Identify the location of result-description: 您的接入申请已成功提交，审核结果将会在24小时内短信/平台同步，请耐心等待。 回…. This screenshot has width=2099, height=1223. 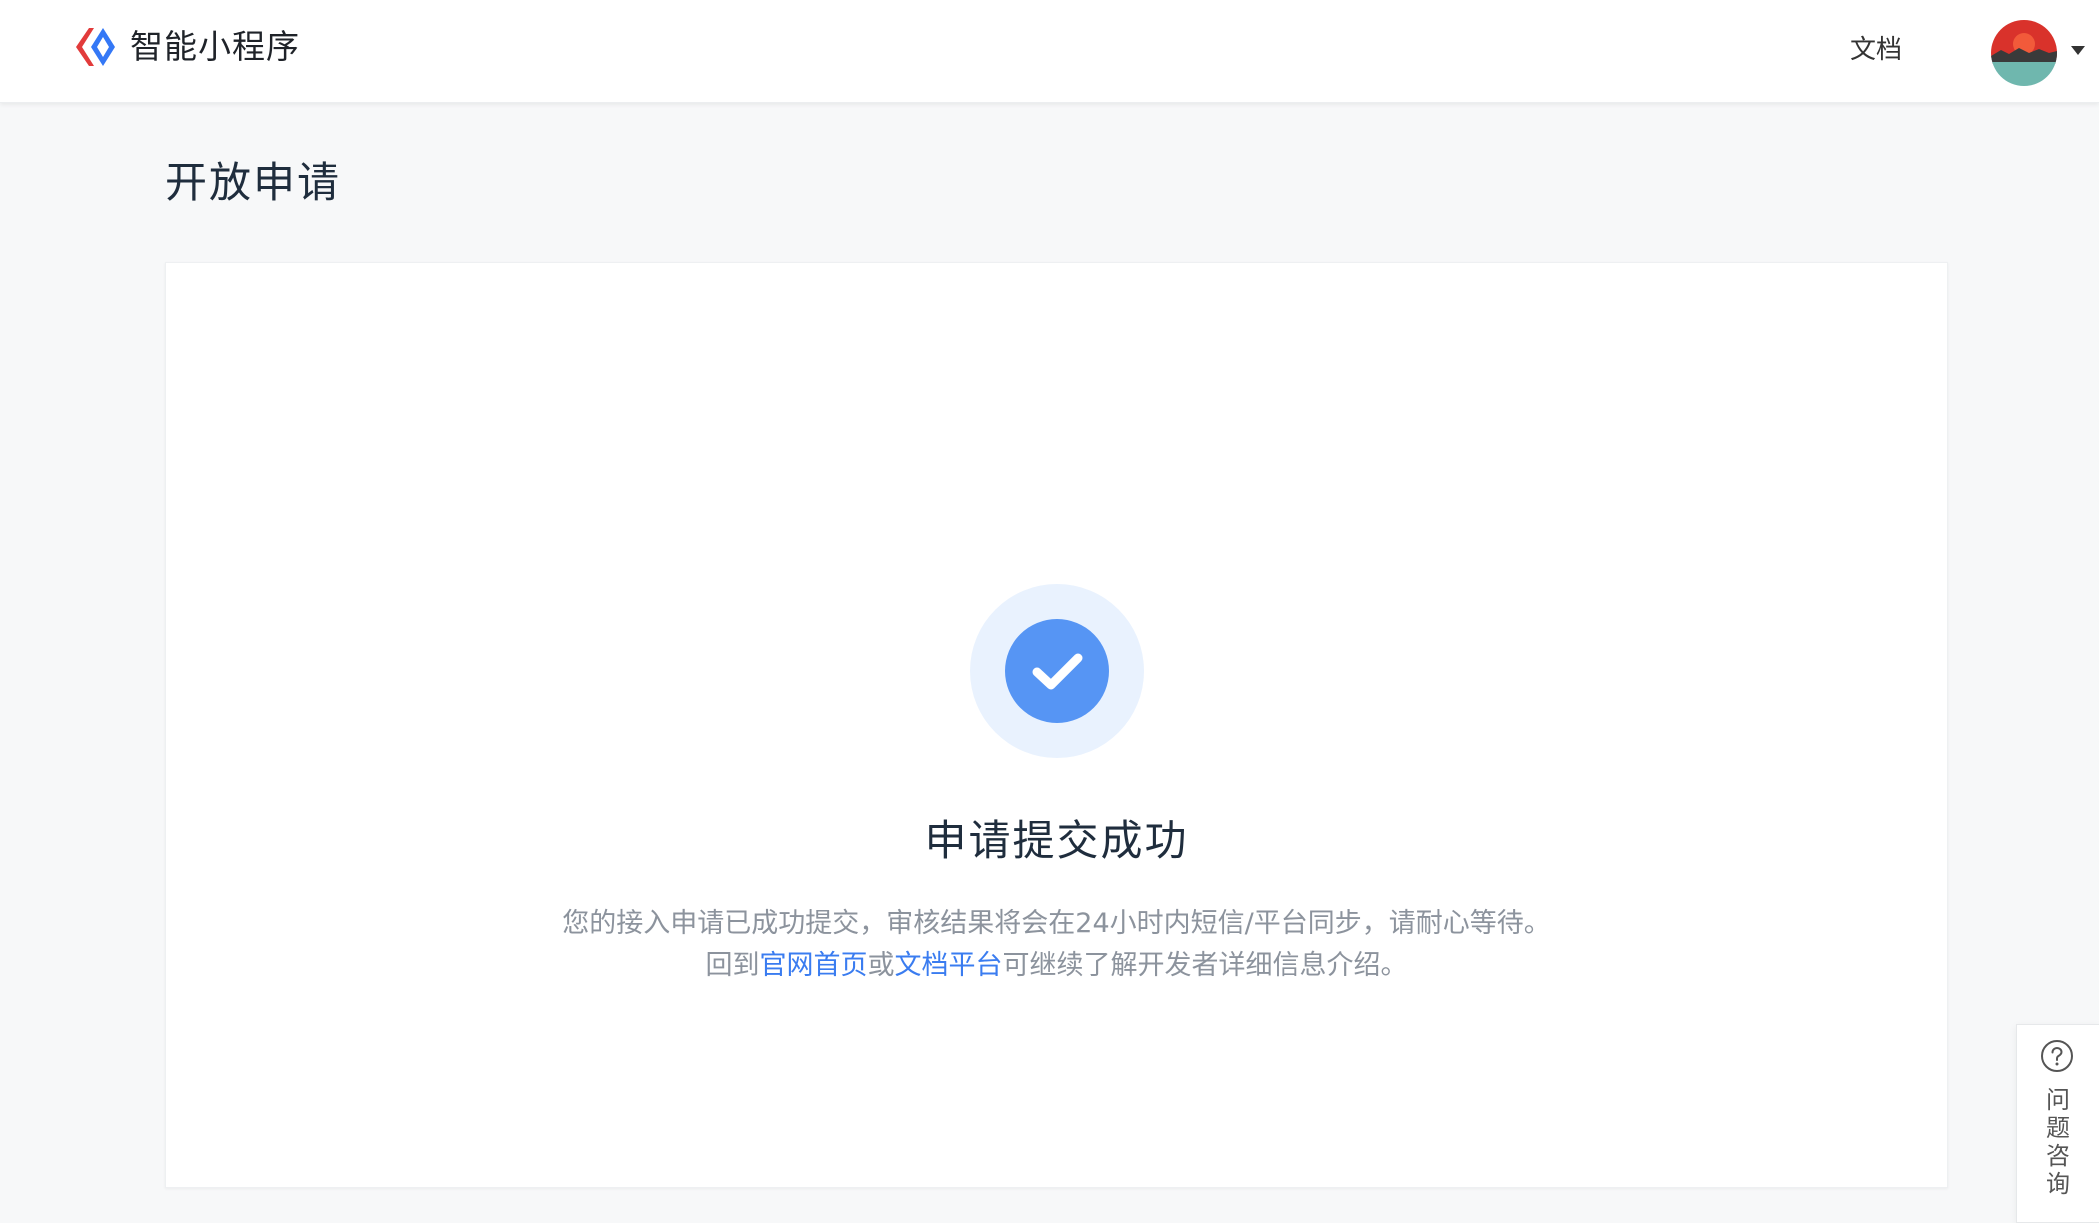
(1056, 945).